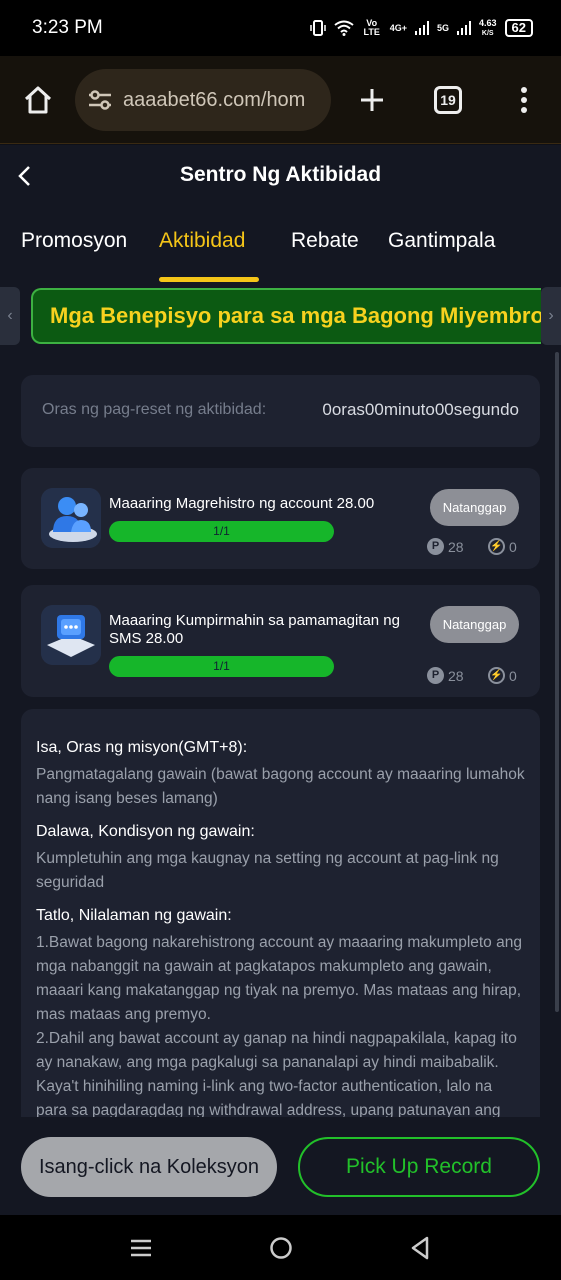 The image size is (561, 1280). What do you see at coordinates (419, 1167) in the screenshot?
I see `pickup-record-button: Pick Up Record` at bounding box center [419, 1167].